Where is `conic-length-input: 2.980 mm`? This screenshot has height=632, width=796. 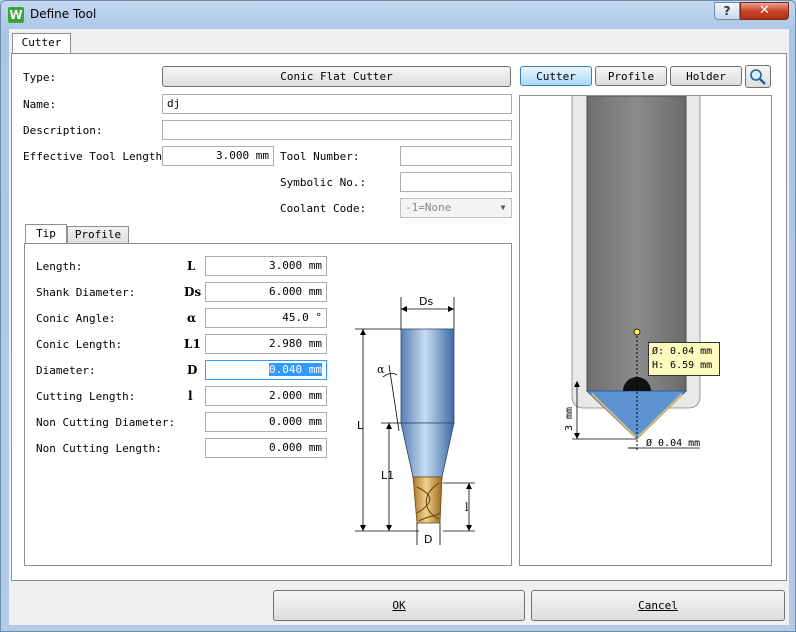
conic-length-input: 2.980 mm is located at coordinates (266, 344).